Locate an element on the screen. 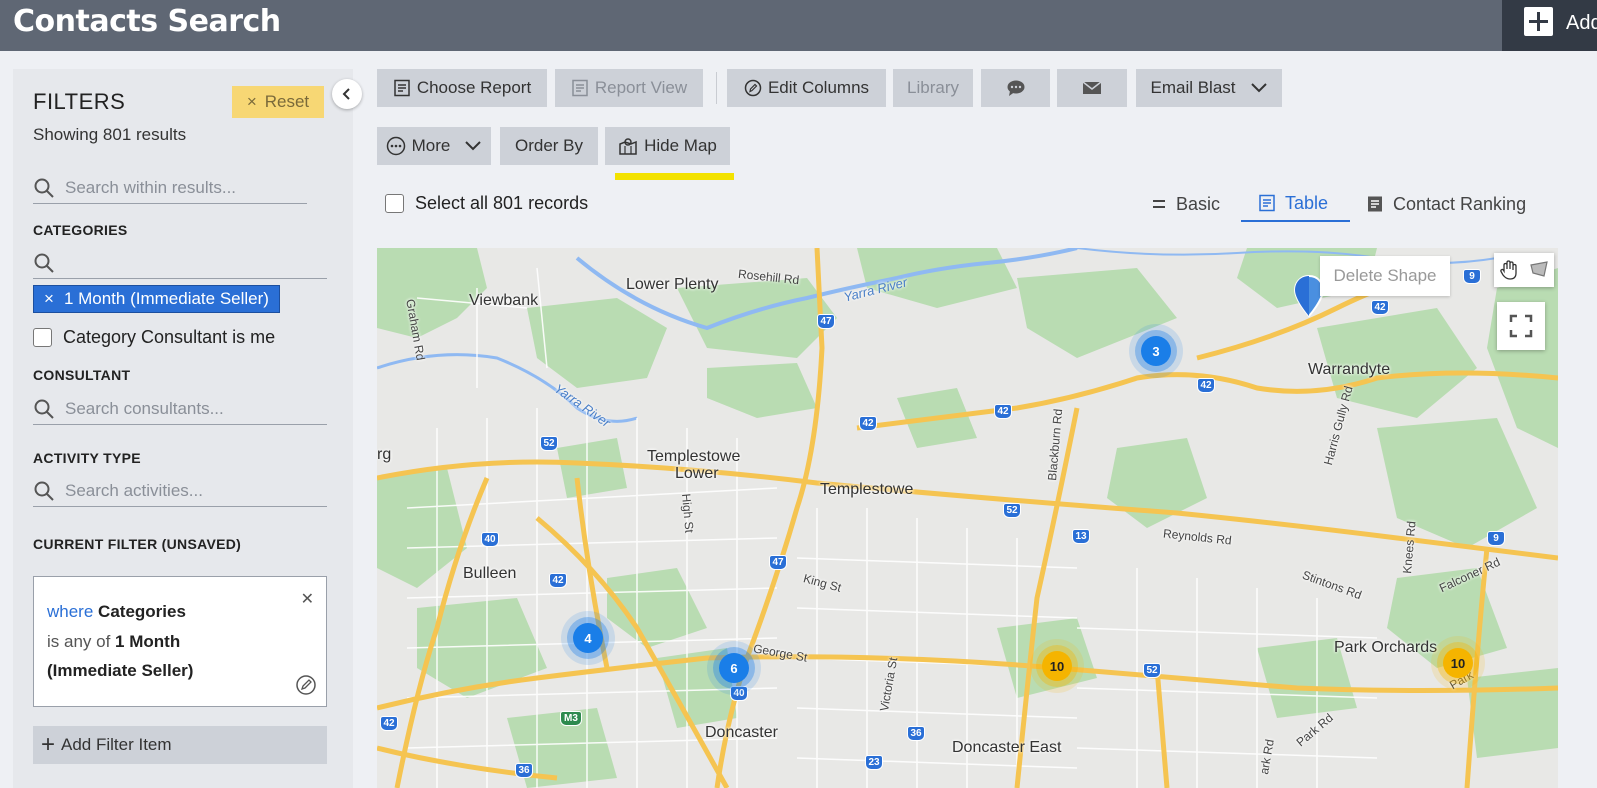  tab-basic-label: Basic is located at coordinates (1198, 203).